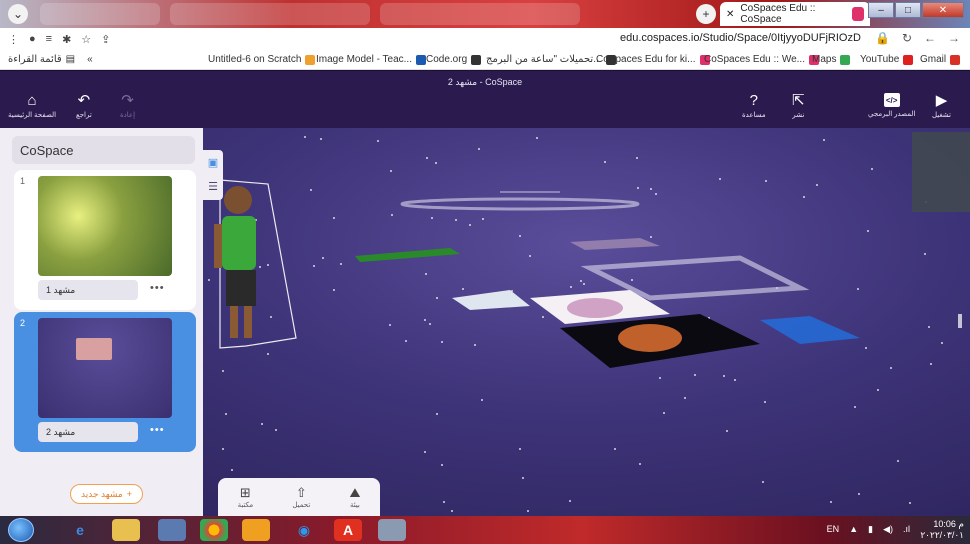 The height and width of the screenshot is (544, 970). I want to click on image-tile-object, so click(491, 300).